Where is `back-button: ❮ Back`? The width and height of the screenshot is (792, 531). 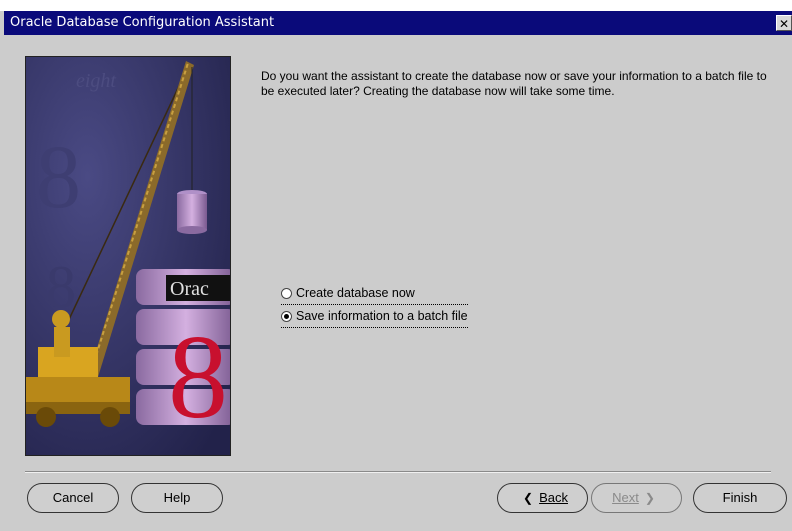
back-button: ❮ Back is located at coordinates (542, 498).